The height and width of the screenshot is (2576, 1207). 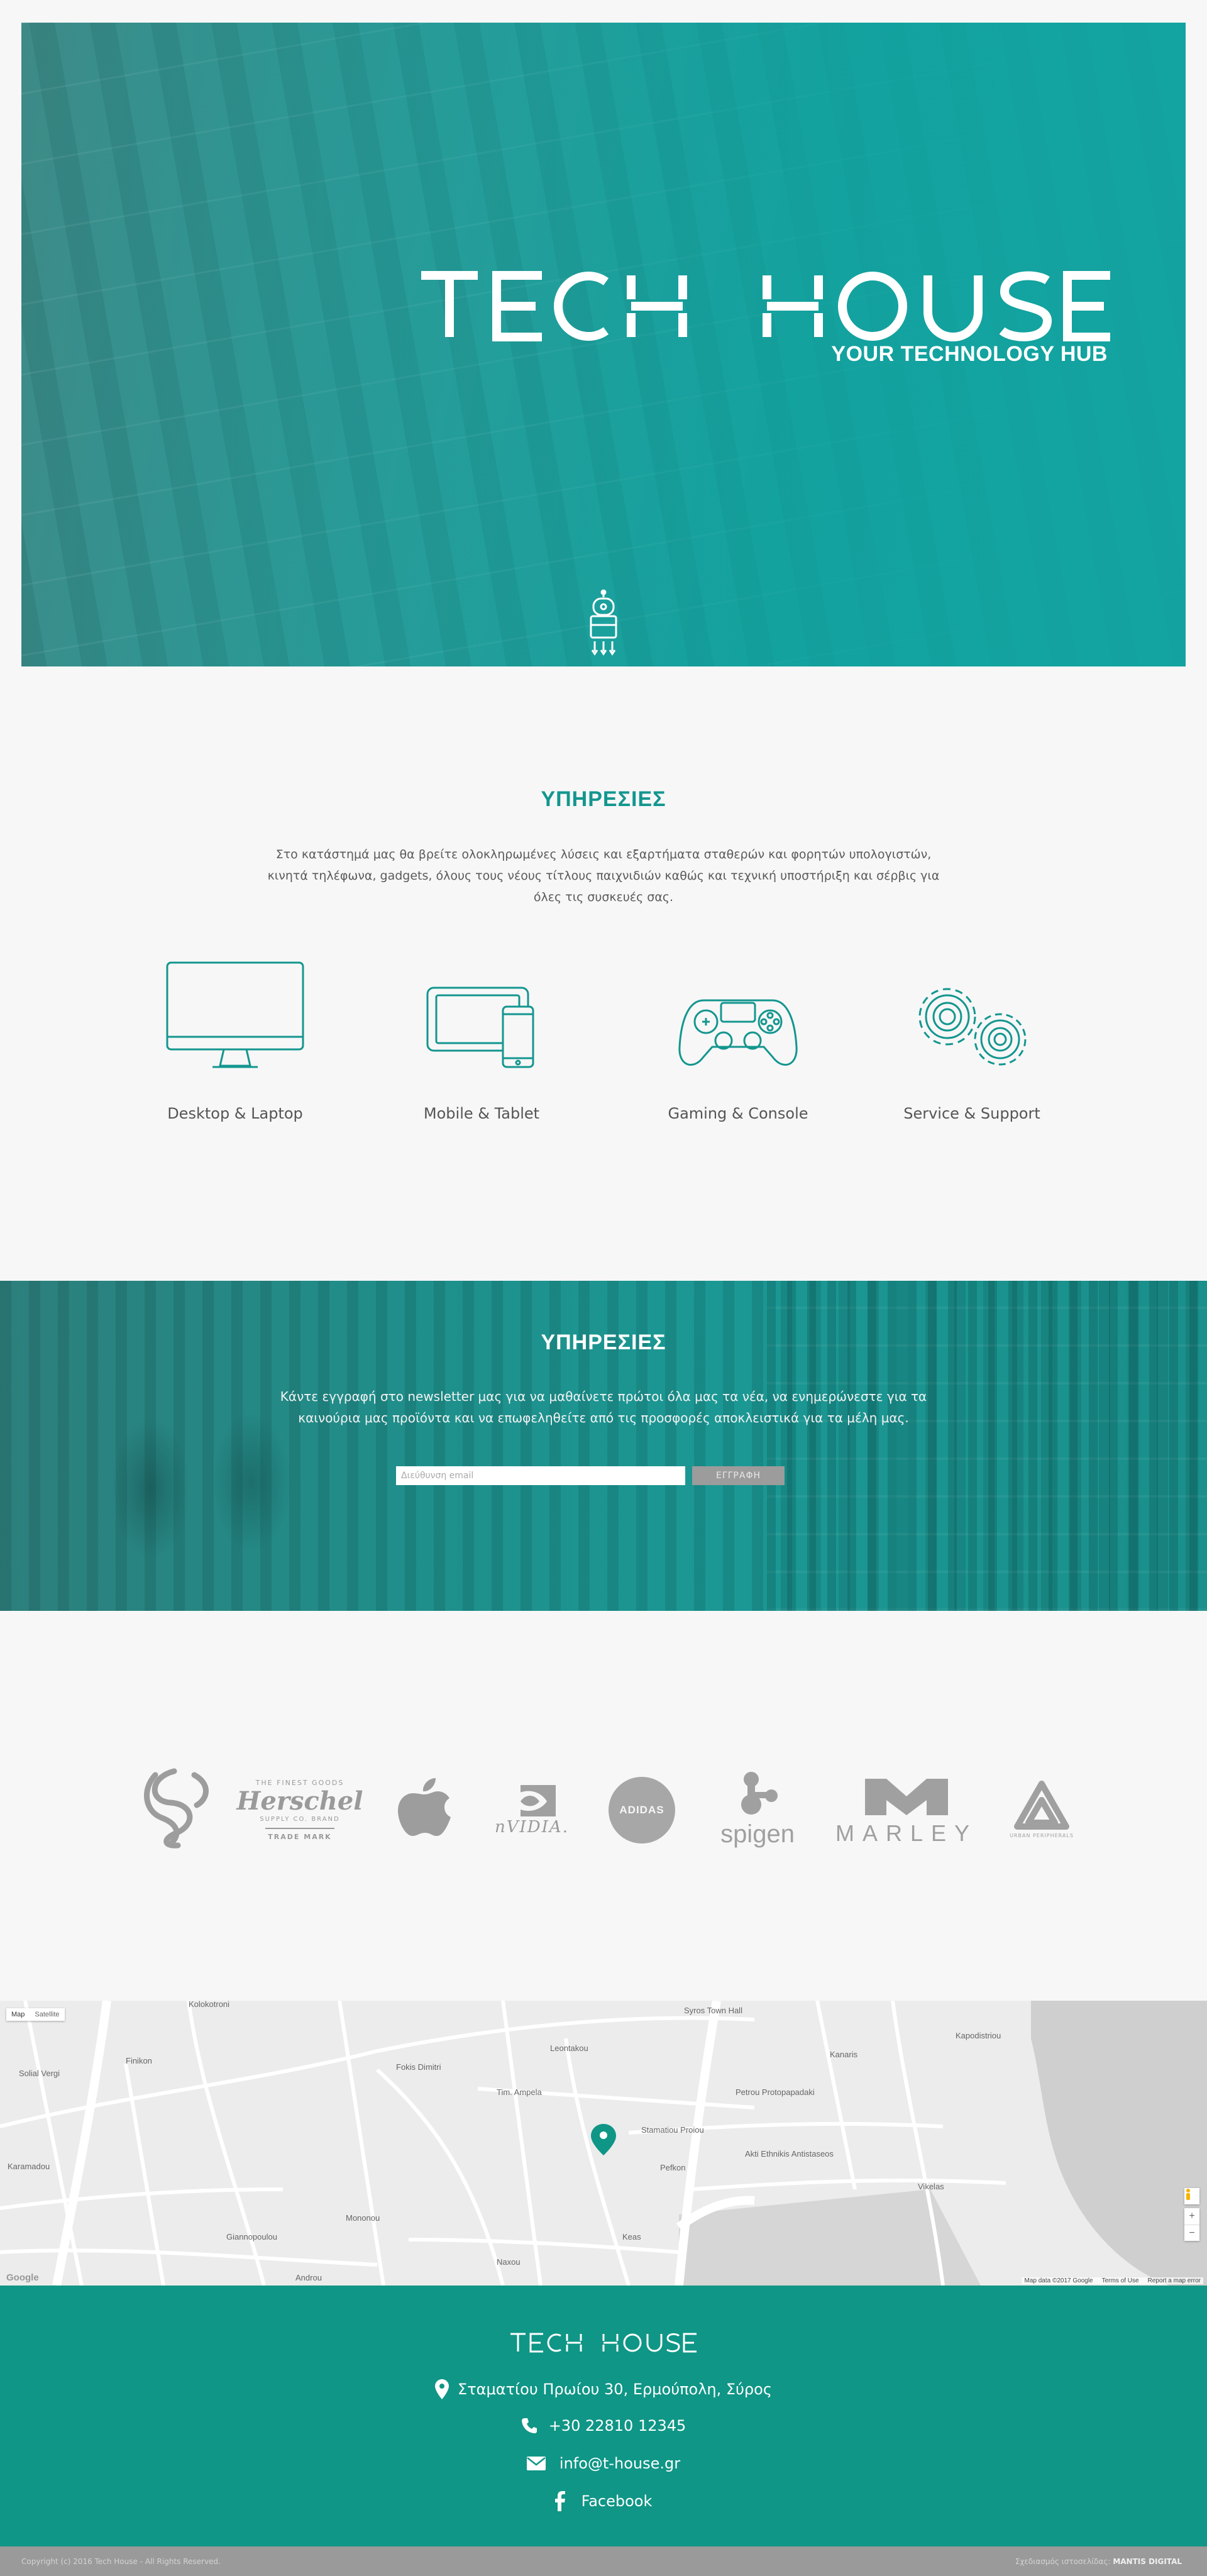 I want to click on map-terms-link: Terms of Use, so click(x=1120, y=2280).